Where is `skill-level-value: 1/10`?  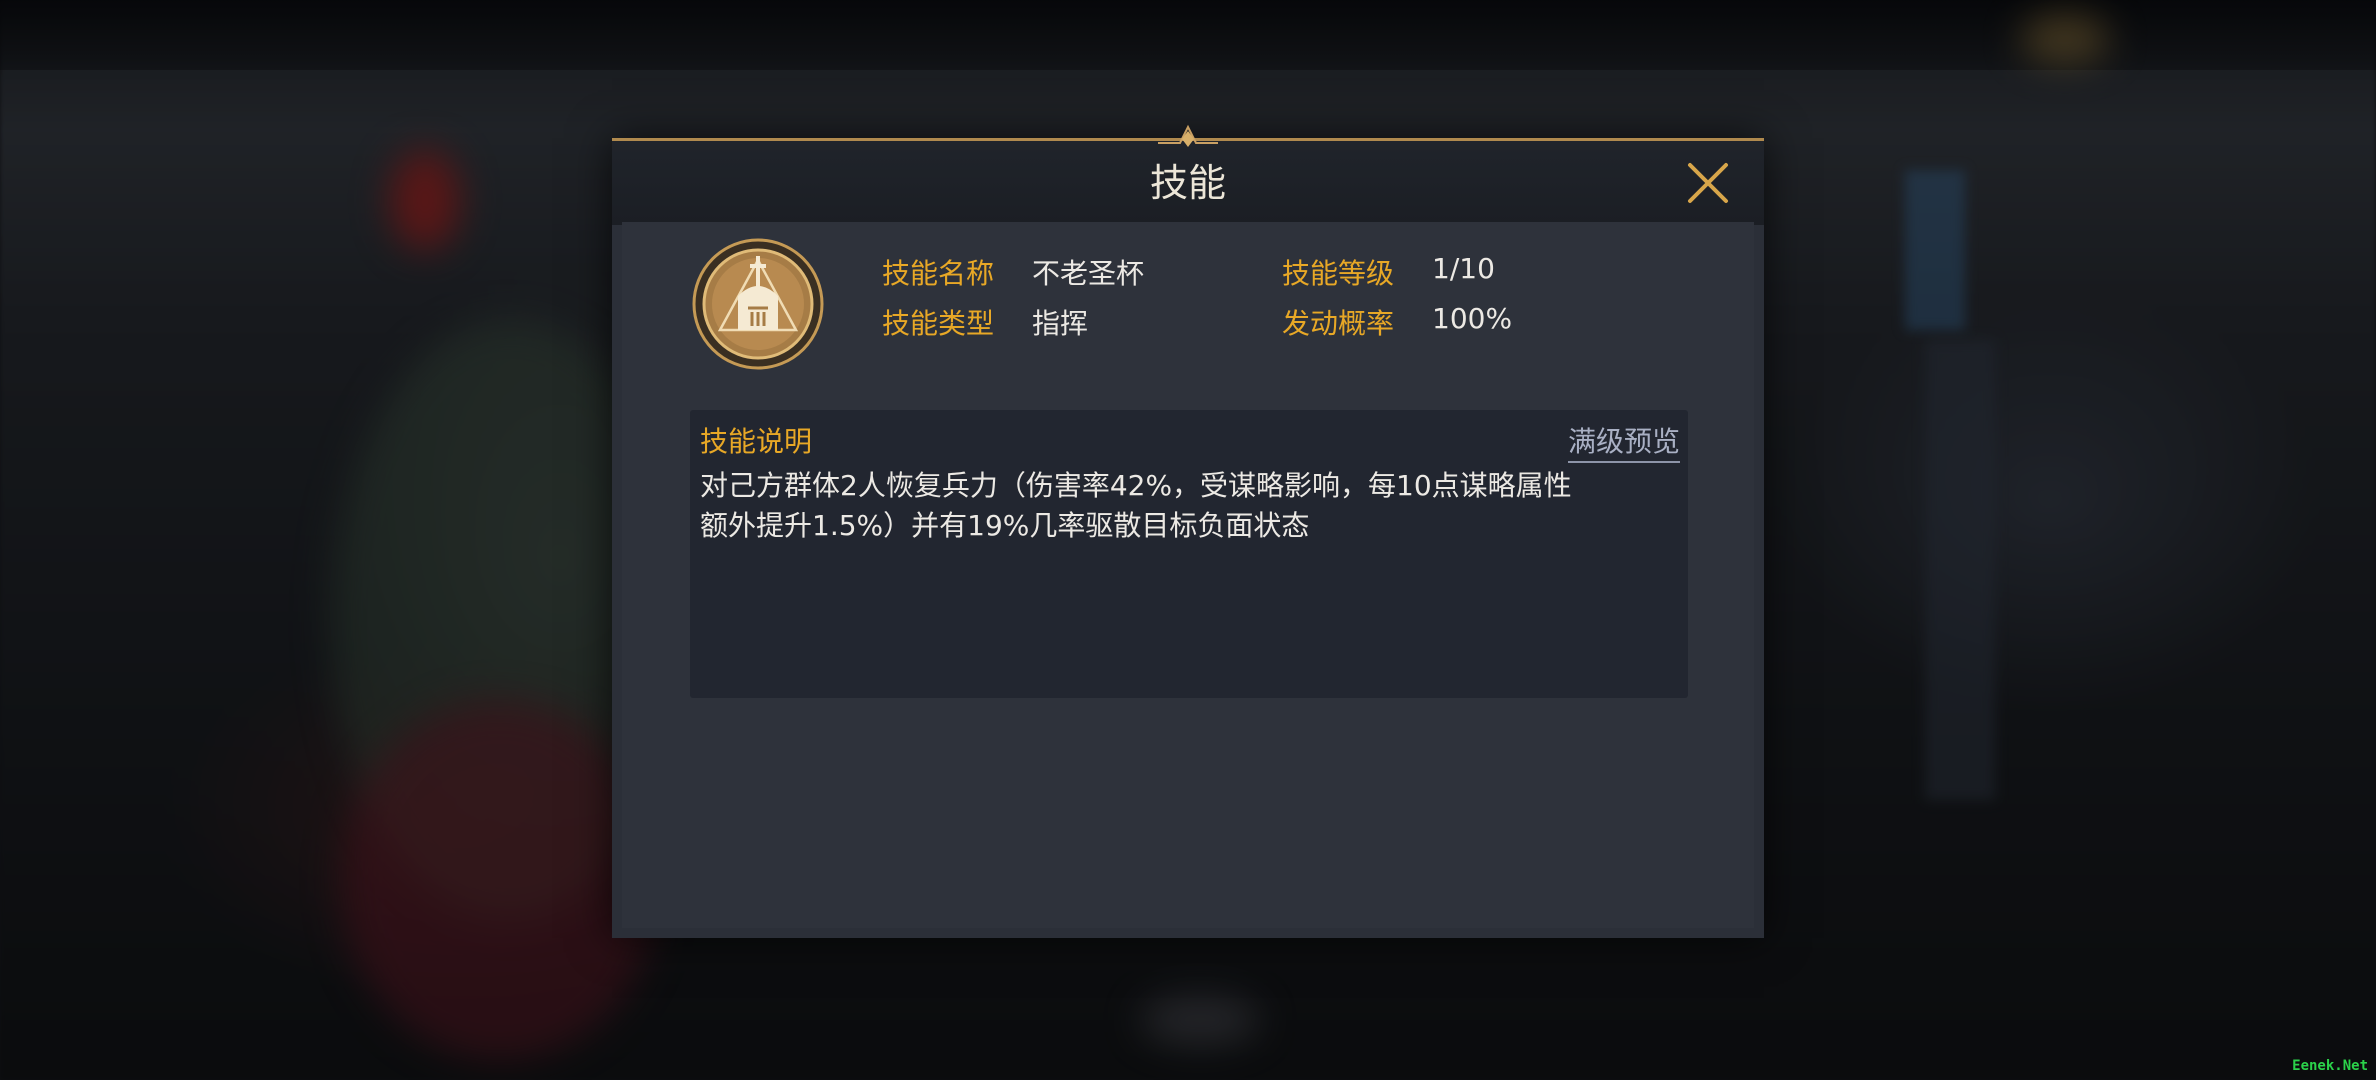
skill-level-value: 1/10 is located at coordinates (1463, 268).